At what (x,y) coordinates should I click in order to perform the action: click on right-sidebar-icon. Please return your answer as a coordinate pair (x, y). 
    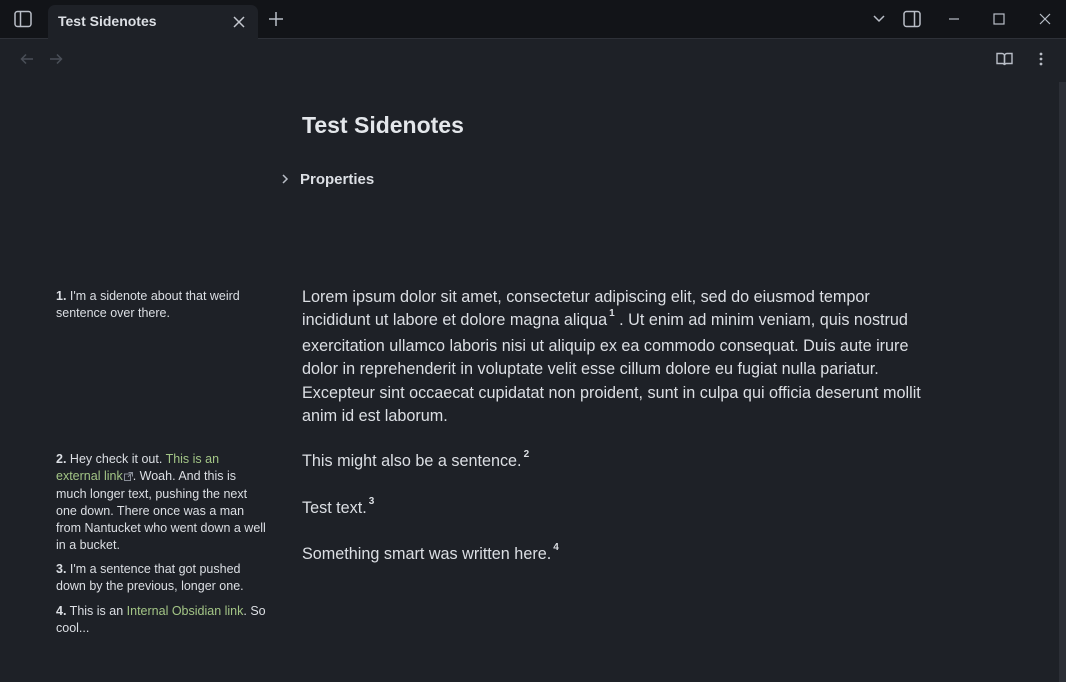
    Looking at the image, I should click on (912, 19).